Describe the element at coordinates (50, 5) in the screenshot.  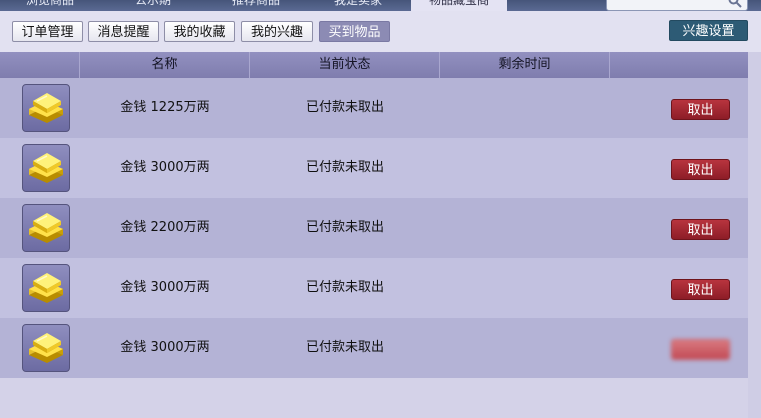
I see `tab-browse: 浏览商品` at that location.